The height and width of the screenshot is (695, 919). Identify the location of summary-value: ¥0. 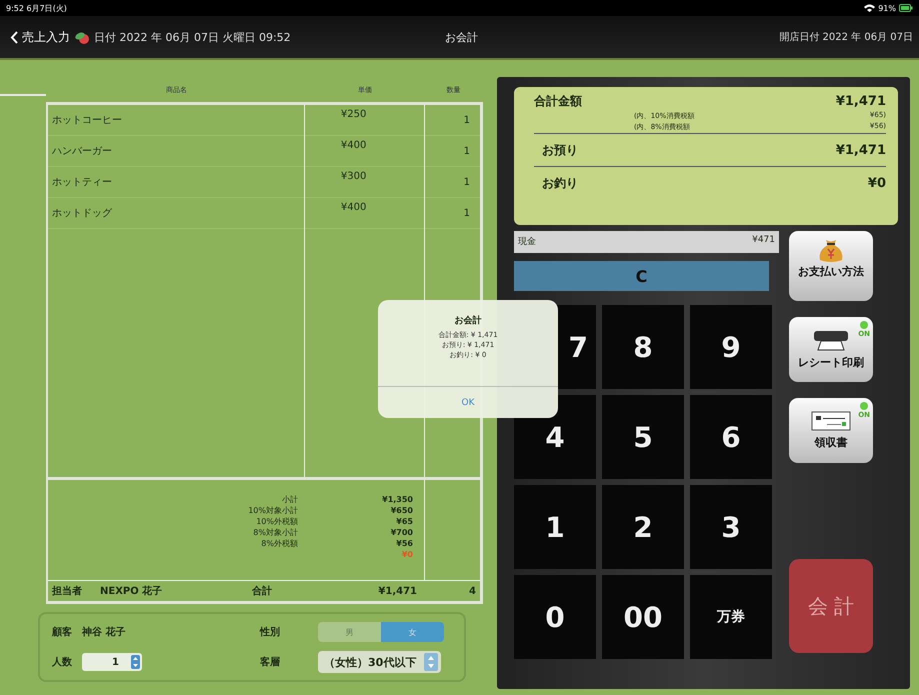
(406, 554).